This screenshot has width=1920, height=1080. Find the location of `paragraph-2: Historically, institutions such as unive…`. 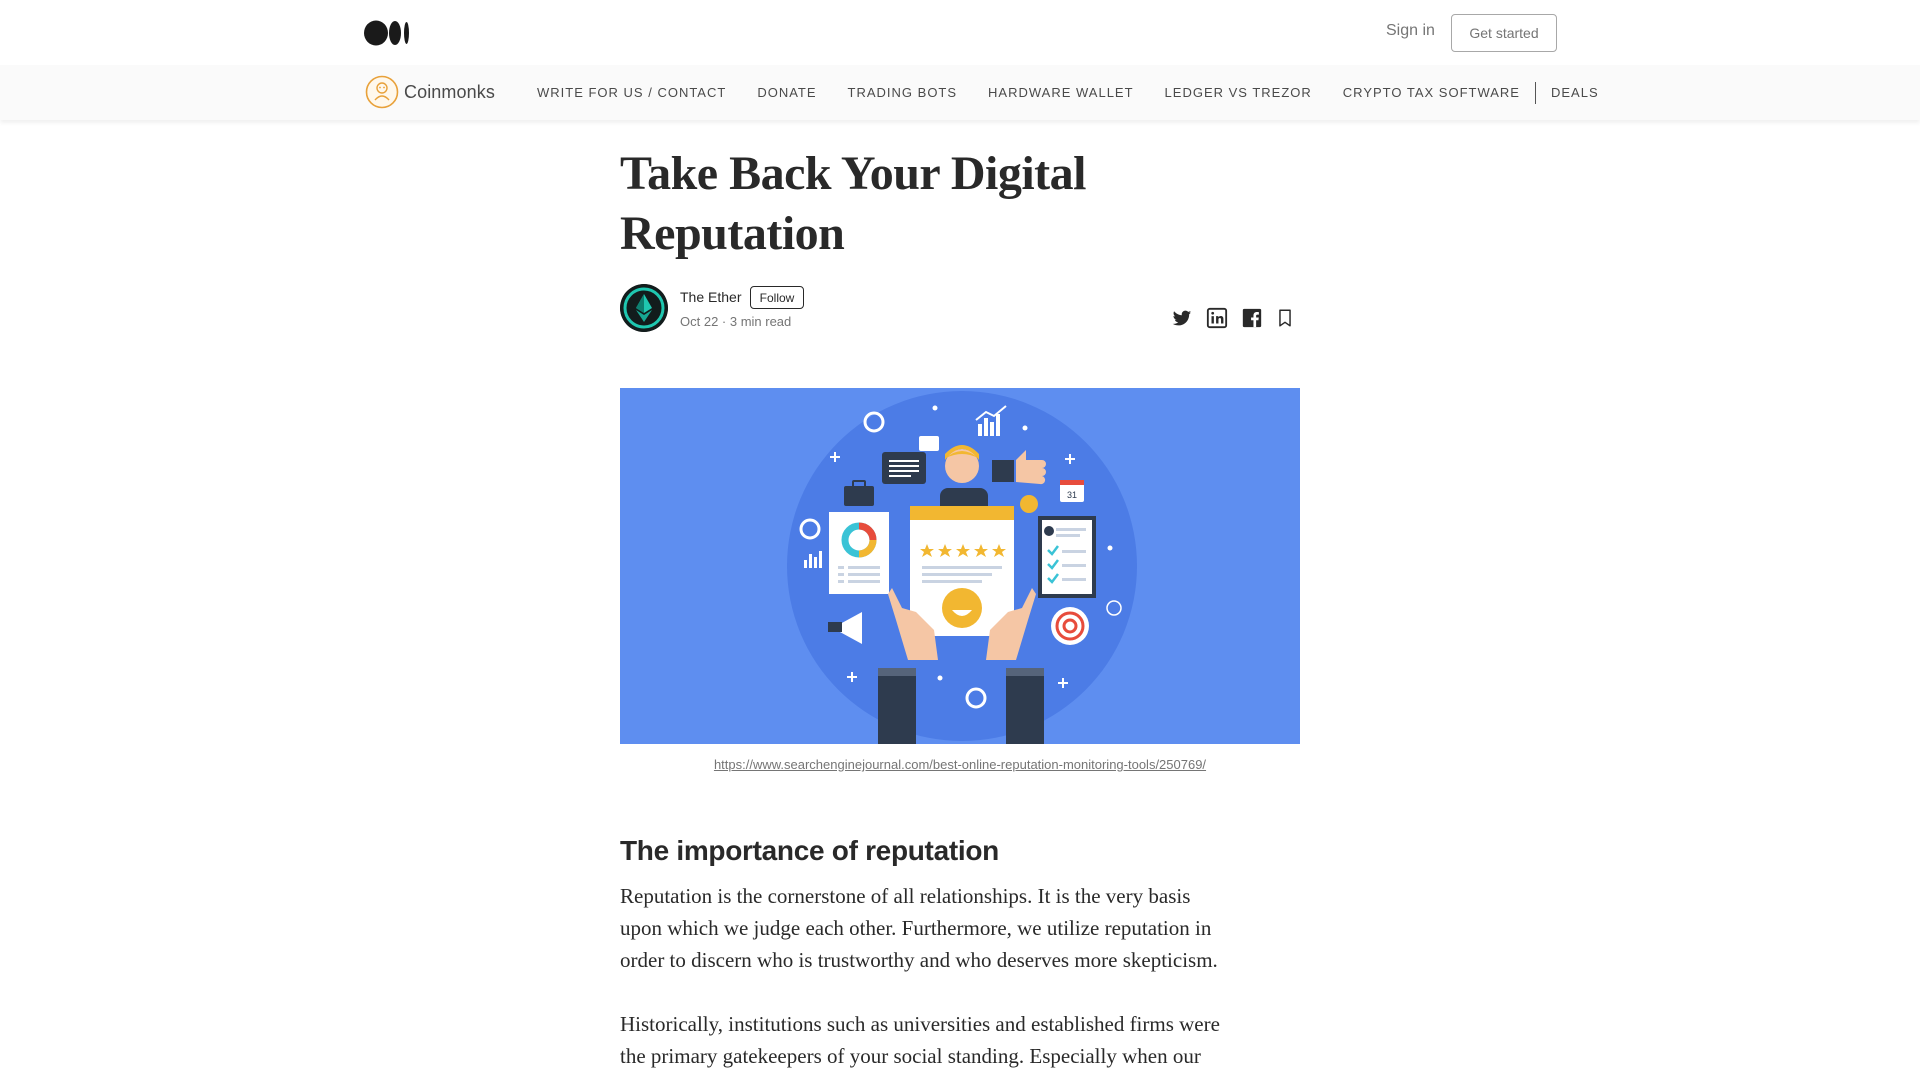

paragraph-2: Historically, institutions such as unive… is located at coordinates (965, 1040).